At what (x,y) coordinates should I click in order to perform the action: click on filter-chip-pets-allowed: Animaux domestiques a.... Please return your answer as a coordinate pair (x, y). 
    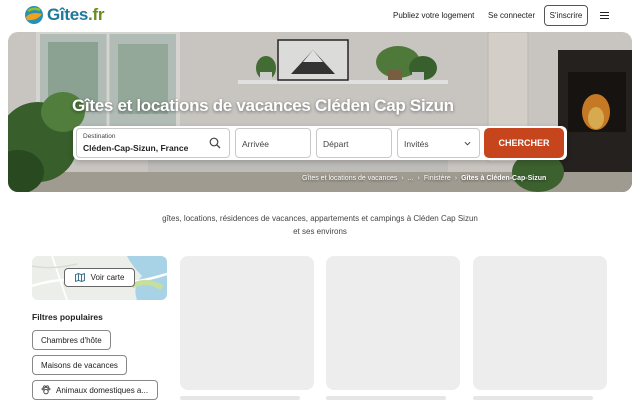
    Looking at the image, I should click on (95, 390).